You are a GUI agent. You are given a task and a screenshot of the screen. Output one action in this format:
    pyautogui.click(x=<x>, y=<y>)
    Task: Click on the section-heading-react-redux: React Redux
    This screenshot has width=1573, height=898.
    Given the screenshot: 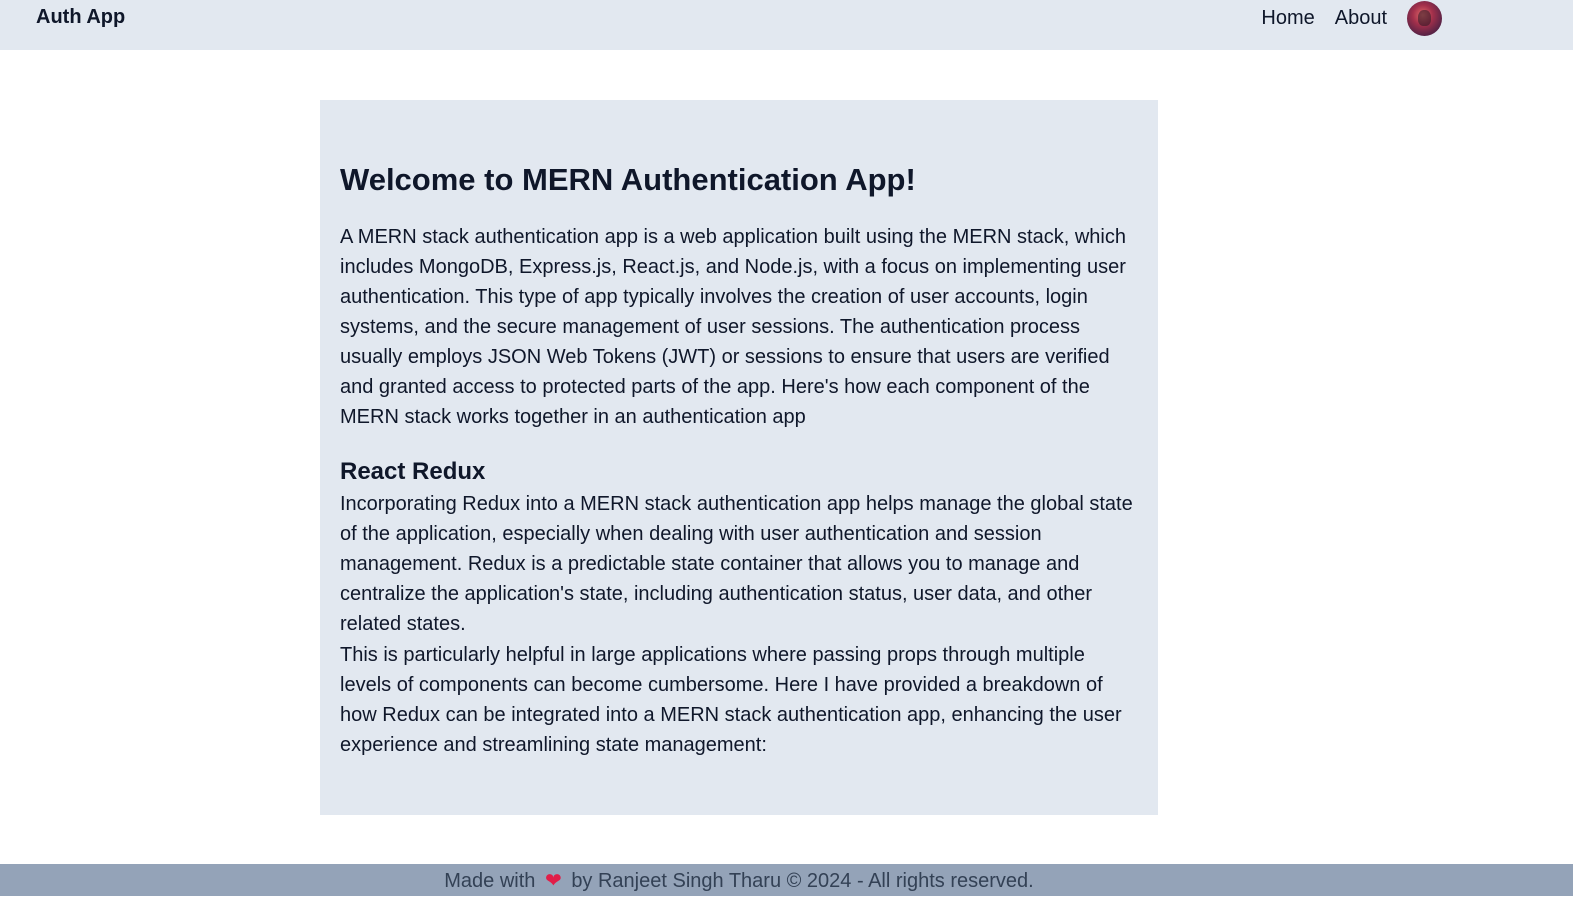 What is the action you would take?
    pyautogui.click(x=413, y=471)
    